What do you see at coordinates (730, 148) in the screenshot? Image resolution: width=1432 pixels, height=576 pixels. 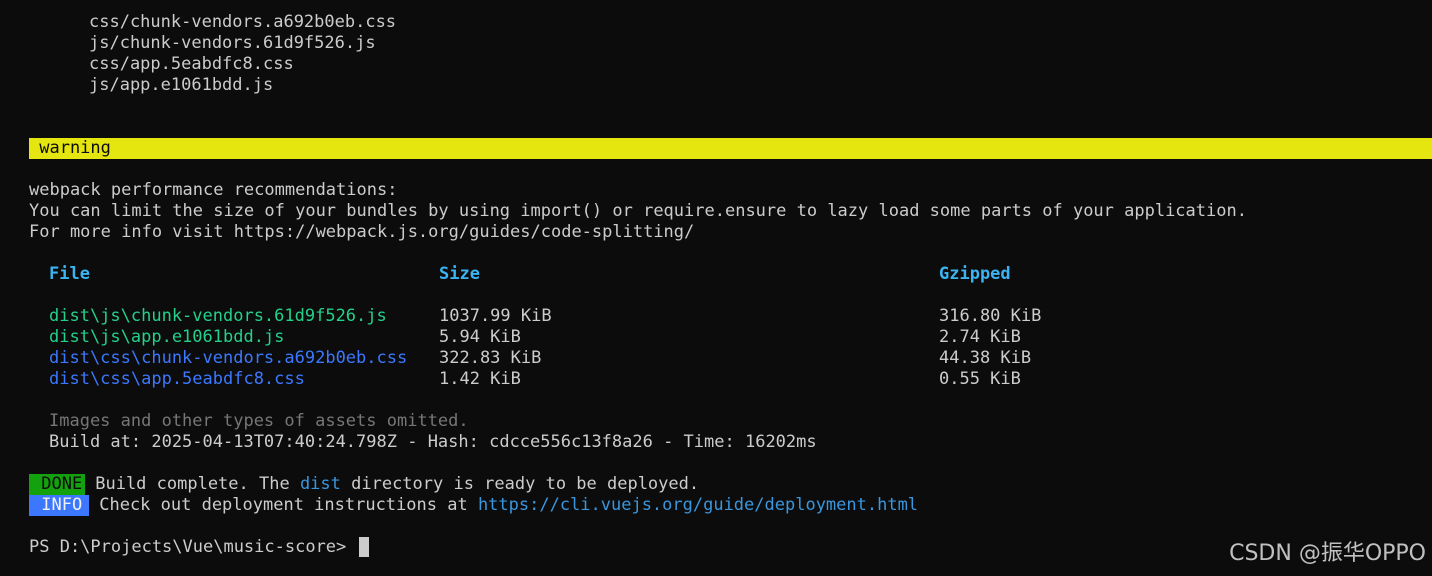 I see `warning-banner: warning` at bounding box center [730, 148].